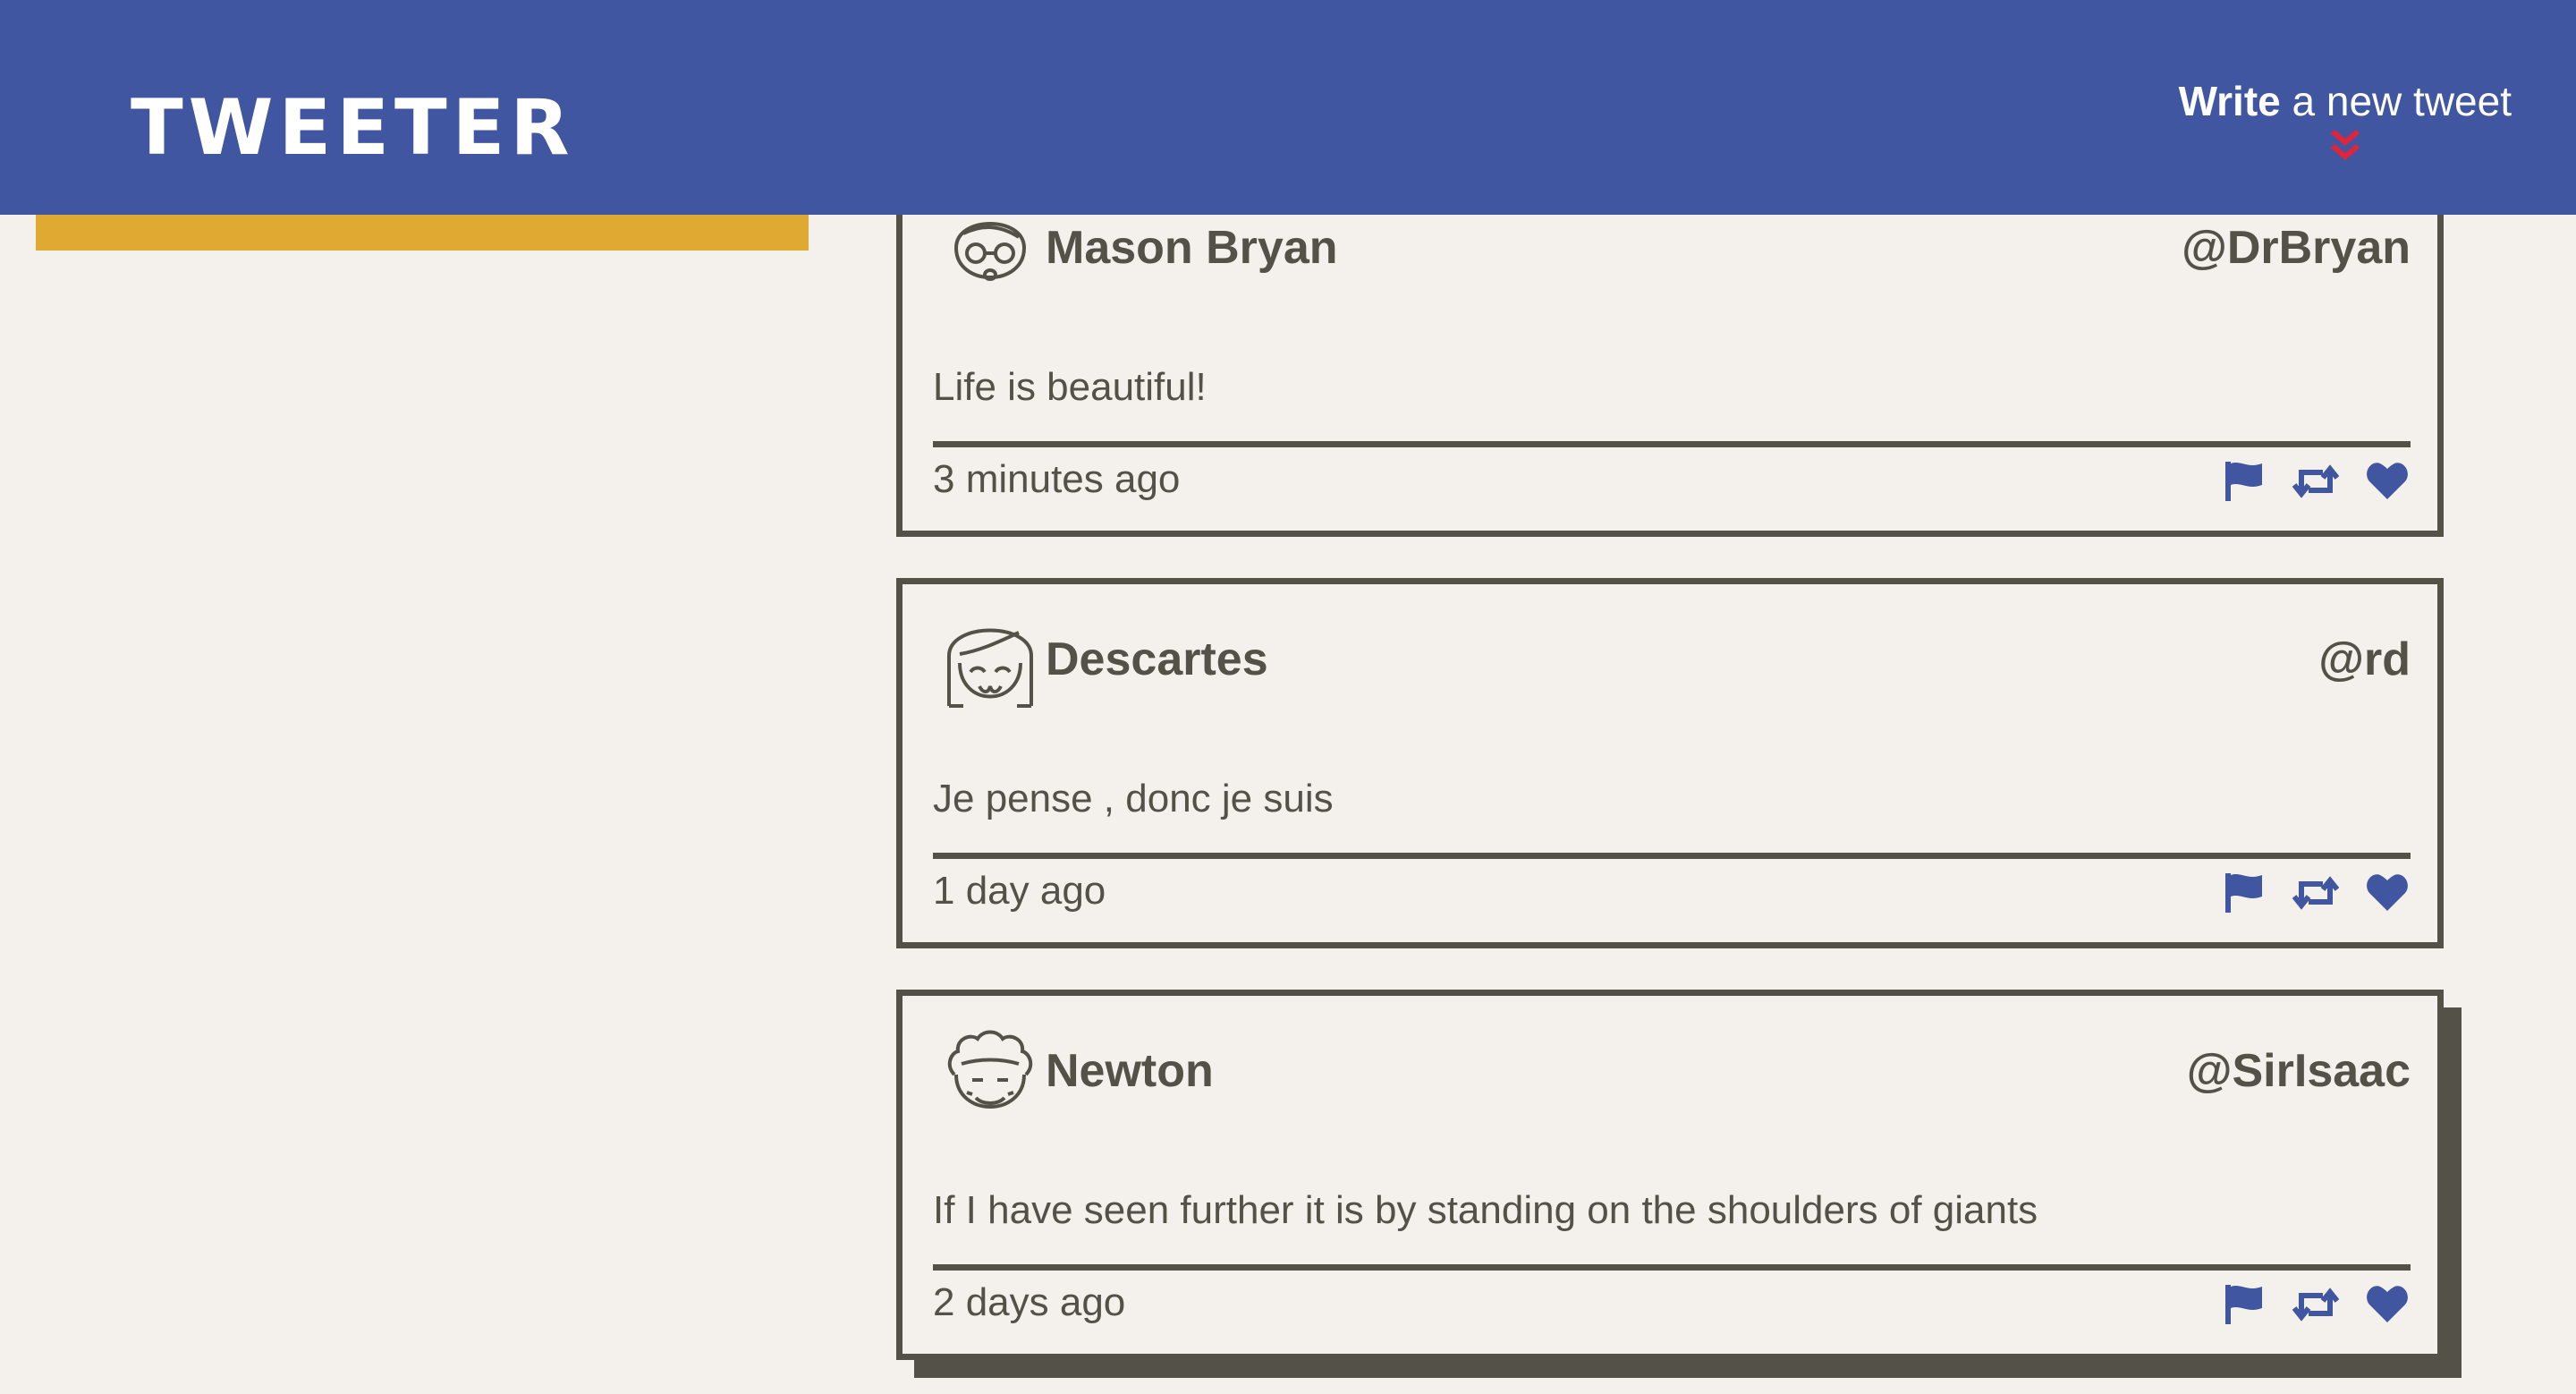 This screenshot has width=2576, height=1394. What do you see at coordinates (1130, 1071) in the screenshot?
I see `tweet-author-name: Newton` at bounding box center [1130, 1071].